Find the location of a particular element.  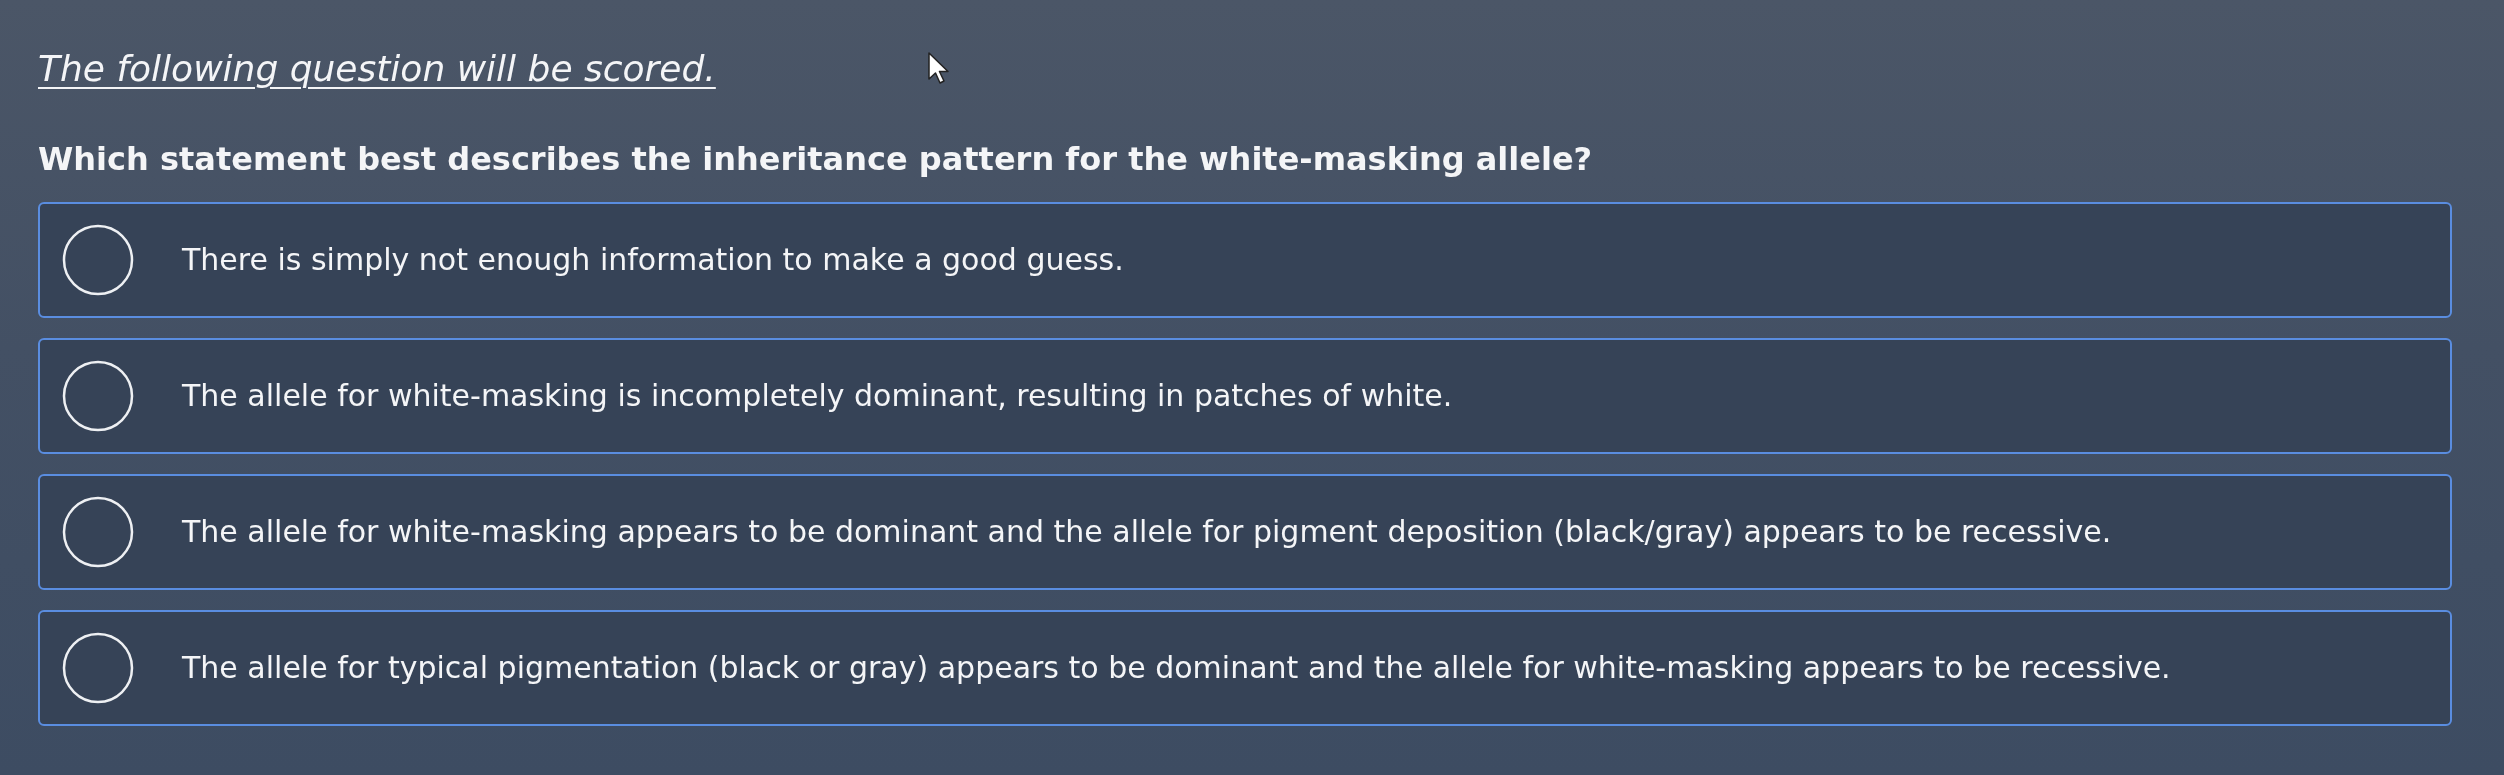

cursor-icon is located at coordinates (940, 68).